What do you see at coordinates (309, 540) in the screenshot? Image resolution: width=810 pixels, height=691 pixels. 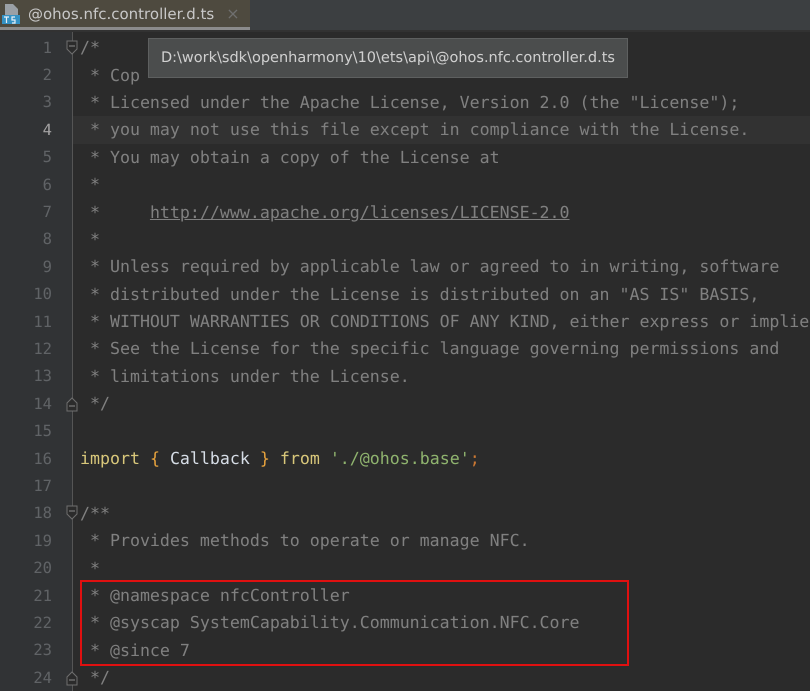 I see `code-comment: * Provides methods to operate or manage NFC.` at bounding box center [309, 540].